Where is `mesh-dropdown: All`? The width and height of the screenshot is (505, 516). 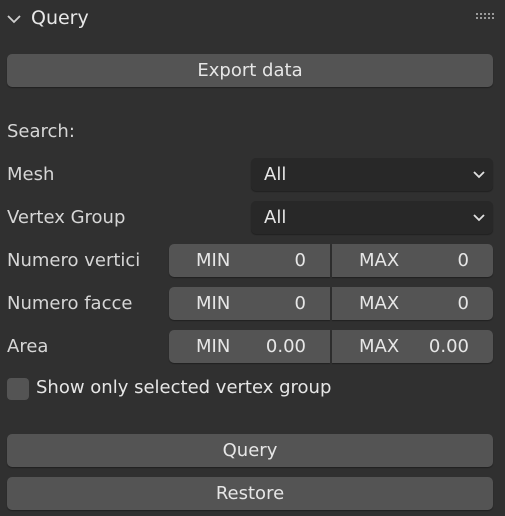
mesh-dropdown: All is located at coordinates (372, 174).